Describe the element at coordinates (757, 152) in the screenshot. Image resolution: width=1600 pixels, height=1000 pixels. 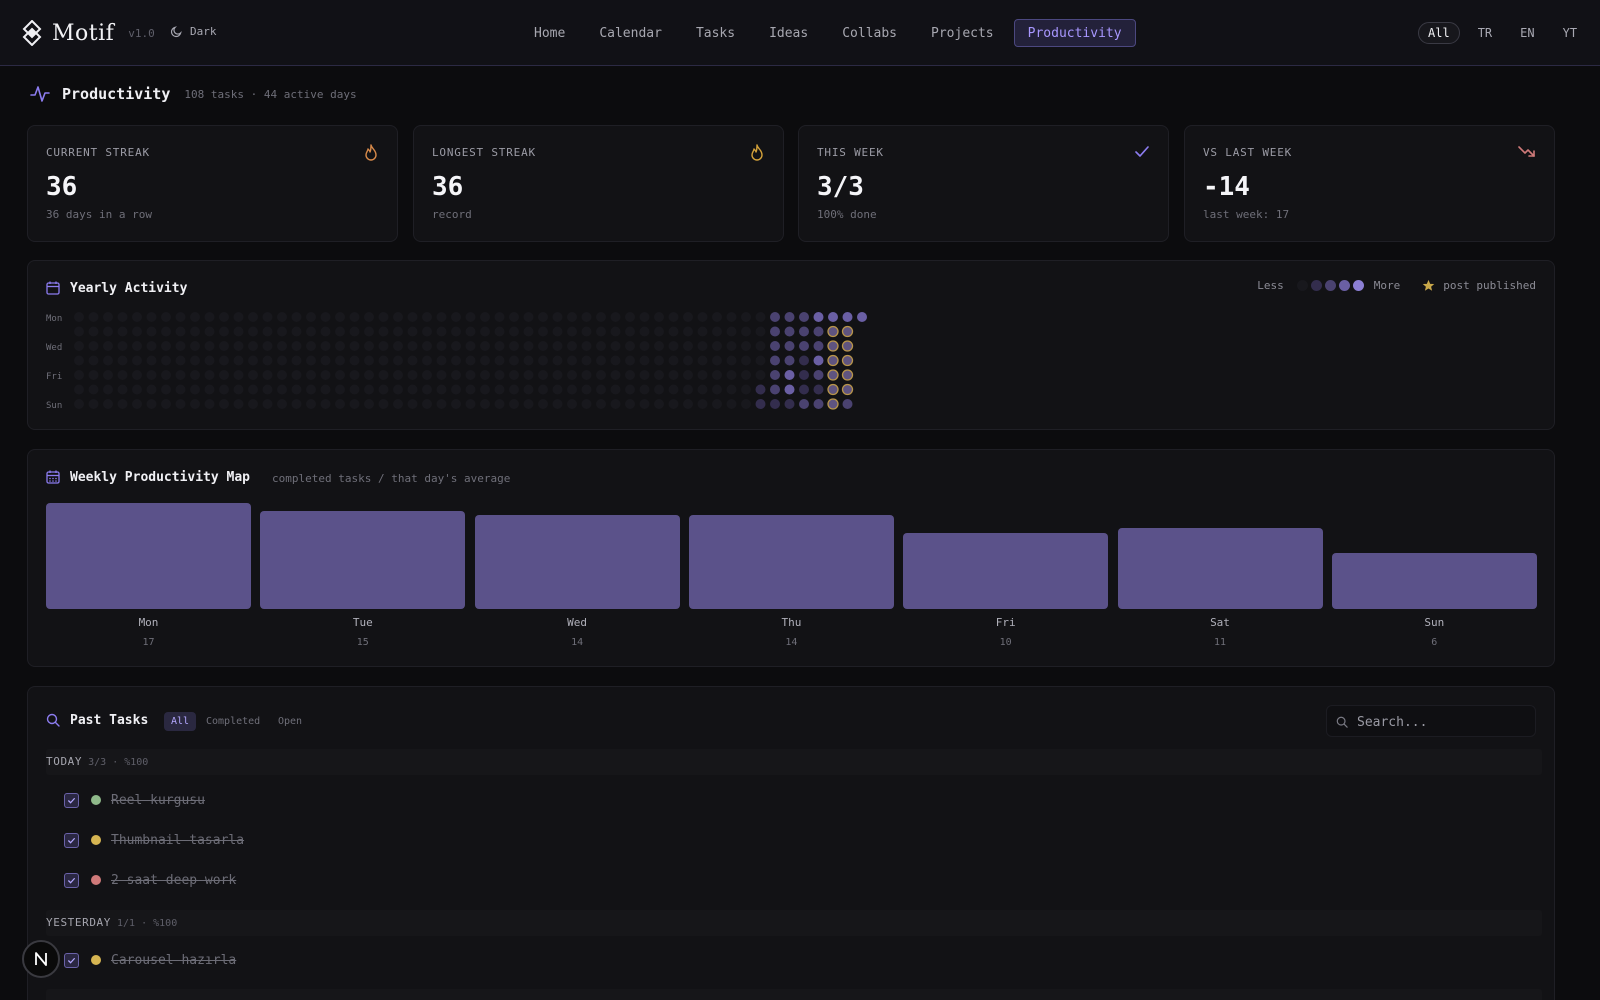
I see `flame-icon` at that location.